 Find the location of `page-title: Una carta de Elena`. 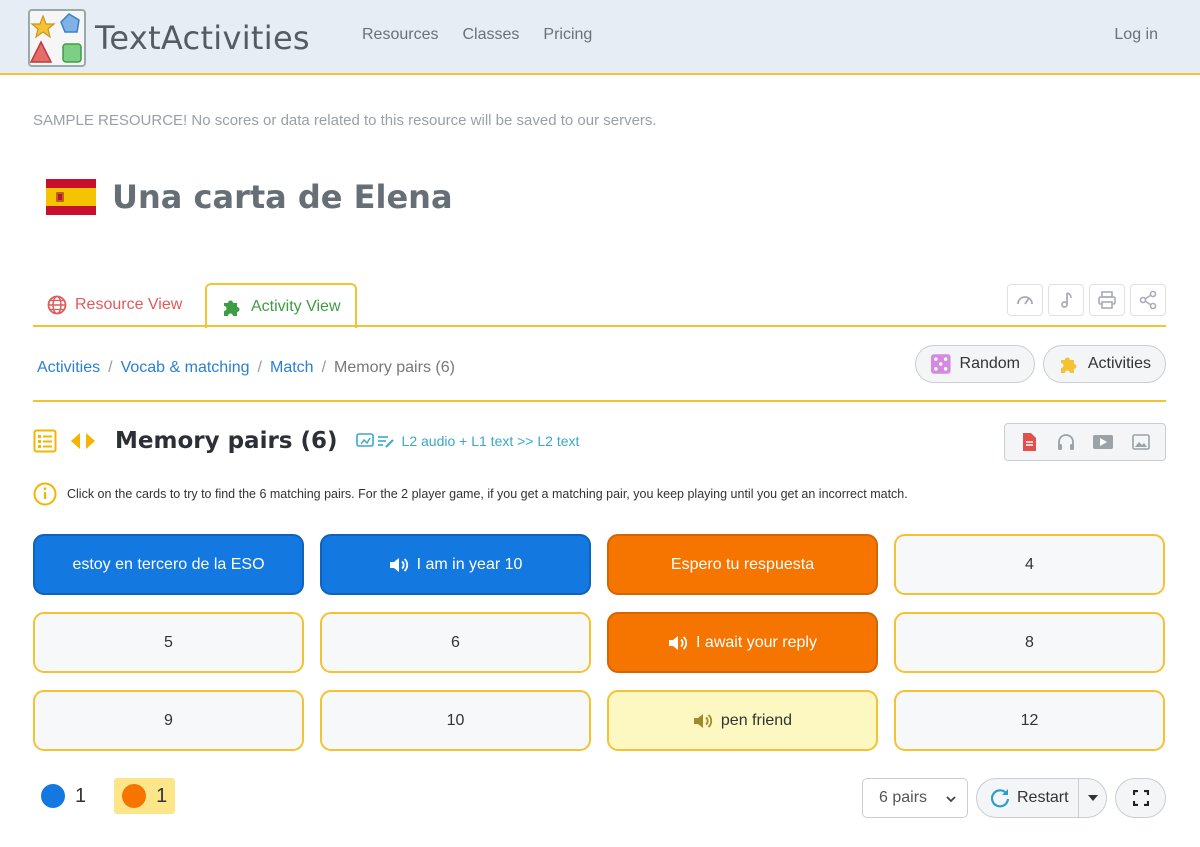

page-title: Una carta de Elena is located at coordinates (282, 197).